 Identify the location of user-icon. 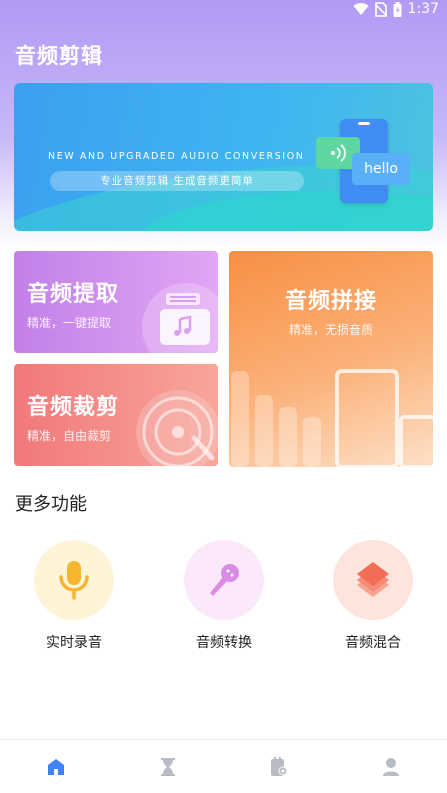
(391, 766).